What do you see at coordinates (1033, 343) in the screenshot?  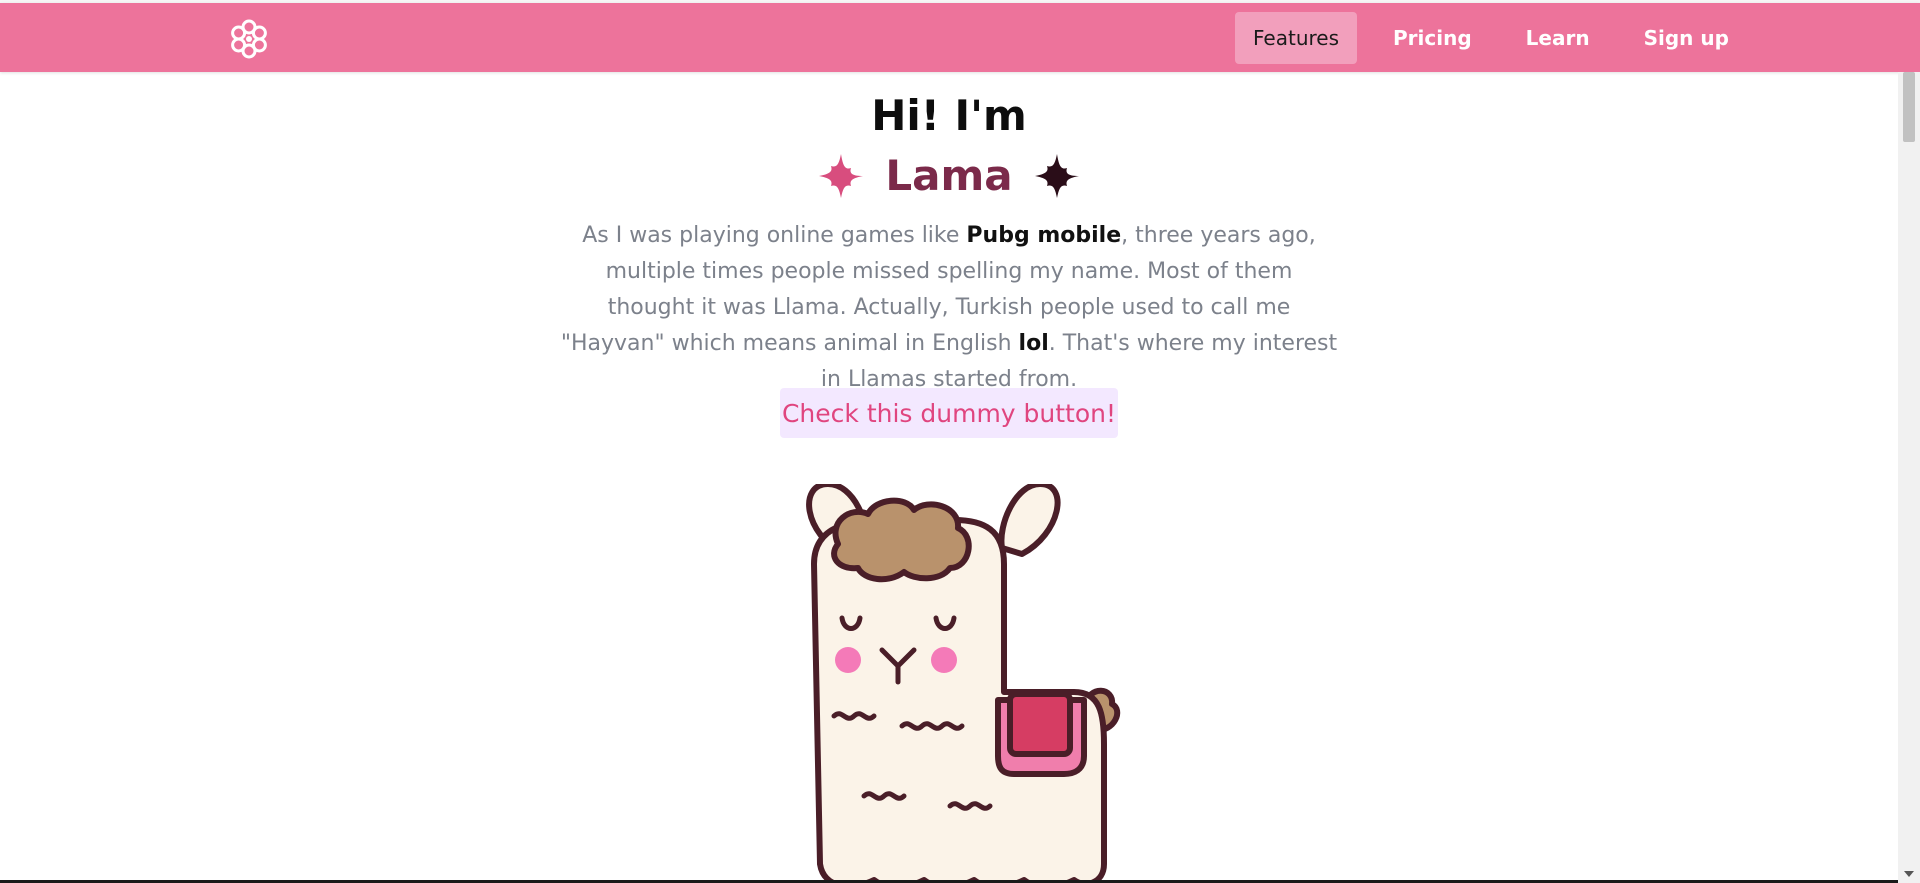 I see `intro-bold-text: lol` at bounding box center [1033, 343].